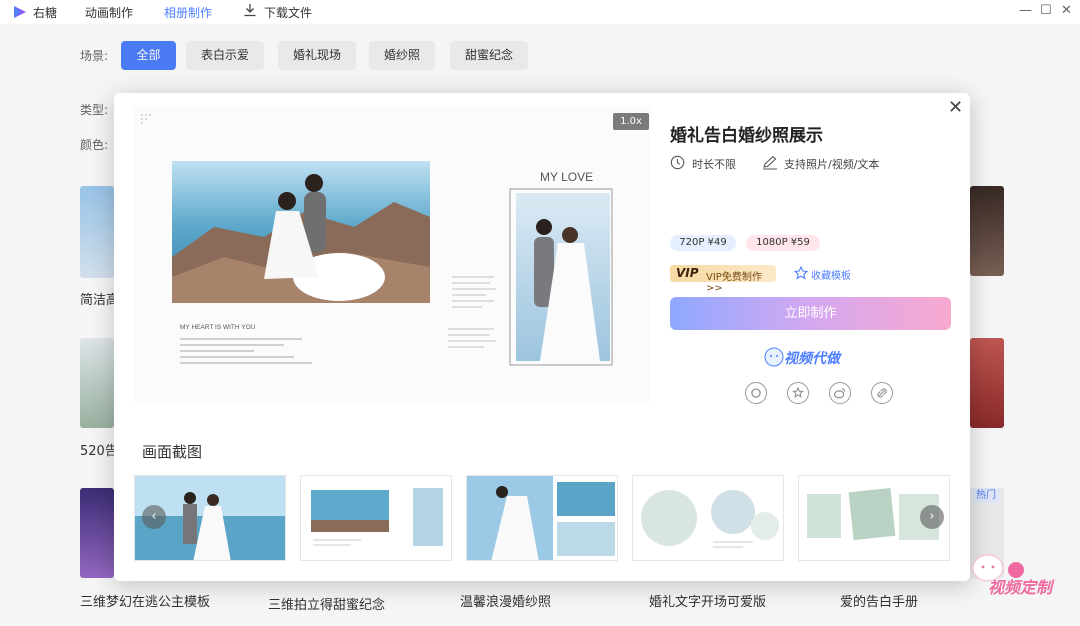 Image resolution: width=1080 pixels, height=626 pixels. What do you see at coordinates (154, 517) in the screenshot?
I see `prev-screenshot-button: ‹` at bounding box center [154, 517].